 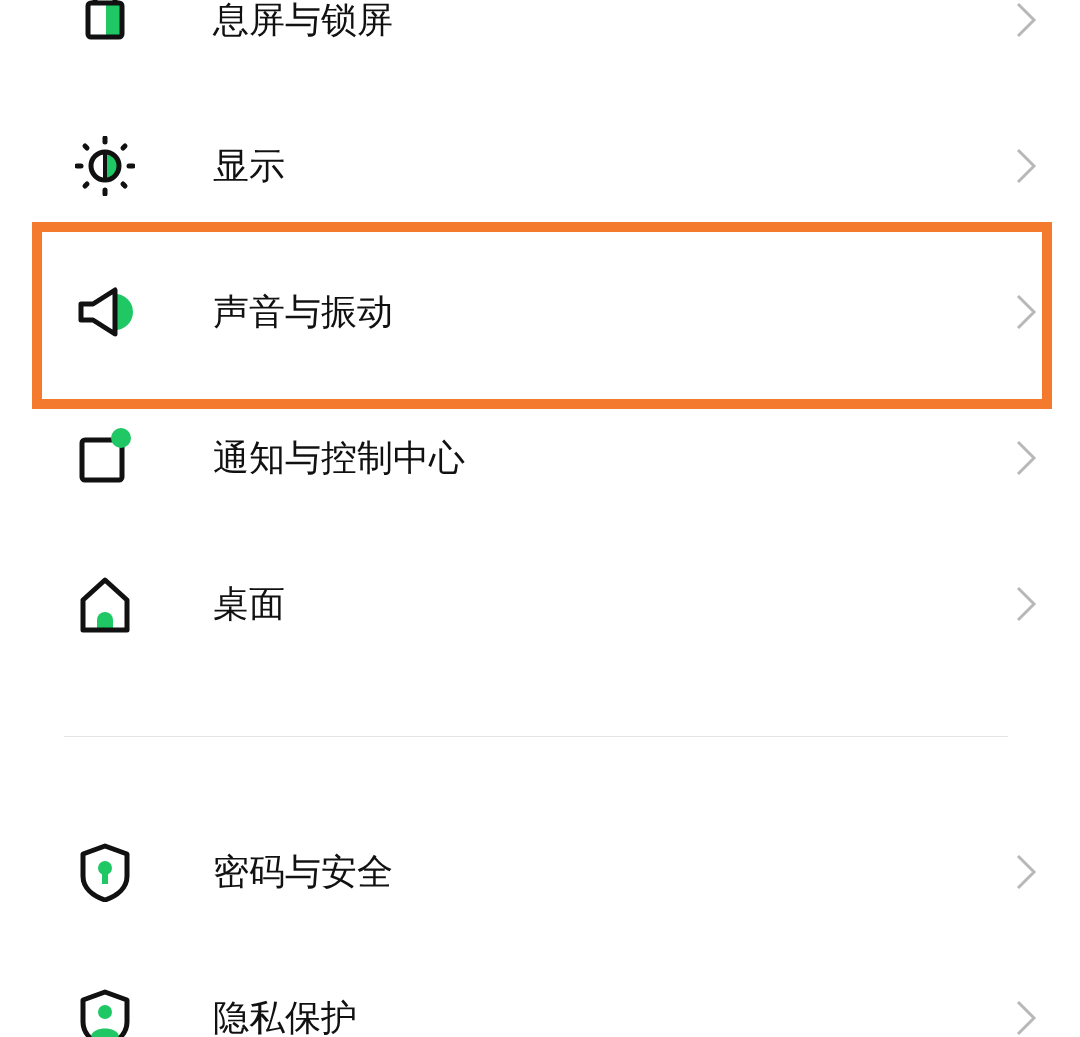 I want to click on sun-icon, so click(x=105, y=166).